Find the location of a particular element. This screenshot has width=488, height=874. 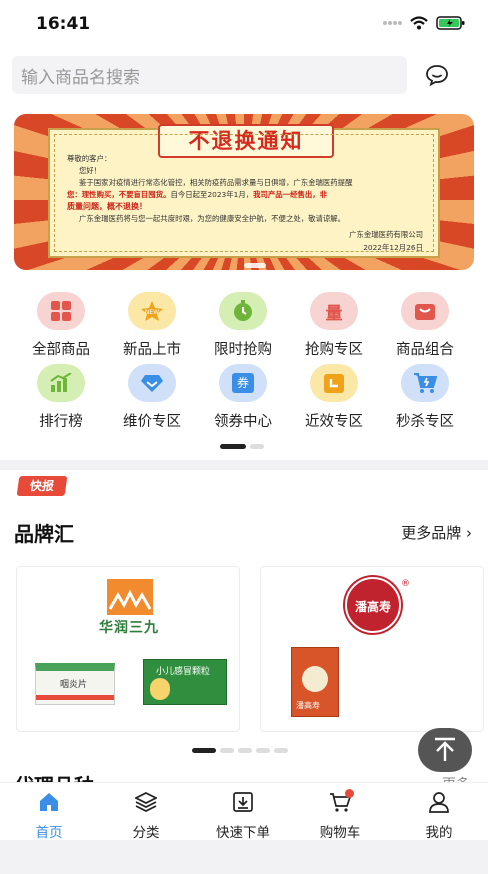

status-bar: 16:41 is located at coordinates (244, 24).